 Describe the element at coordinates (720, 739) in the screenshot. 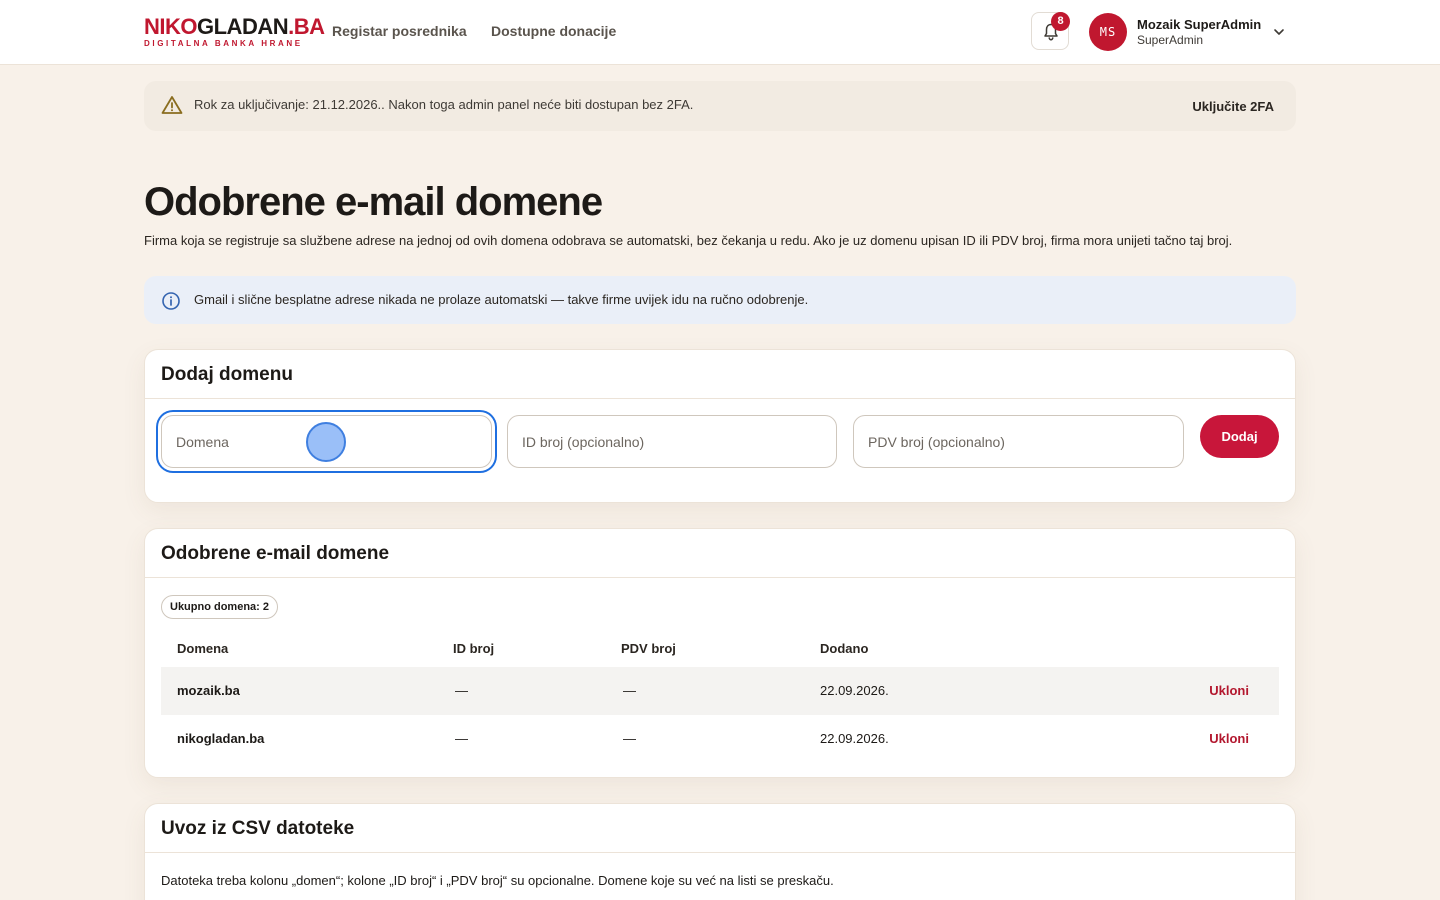

I see `table-row: nikogladan.ba — — 22.09.2026. Ukloni` at that location.